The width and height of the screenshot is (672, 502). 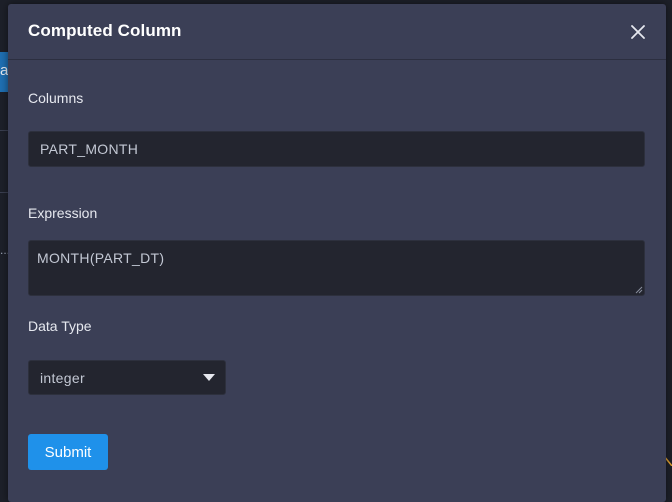 I want to click on close-button, so click(x=638, y=32).